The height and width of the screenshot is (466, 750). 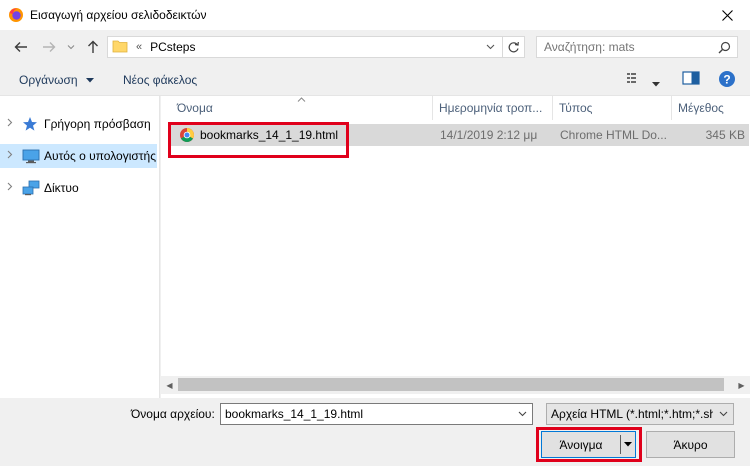 I want to click on title-bar: Εισαγωγή αρχείου σελιδοδεικτών, so click(x=375, y=15).